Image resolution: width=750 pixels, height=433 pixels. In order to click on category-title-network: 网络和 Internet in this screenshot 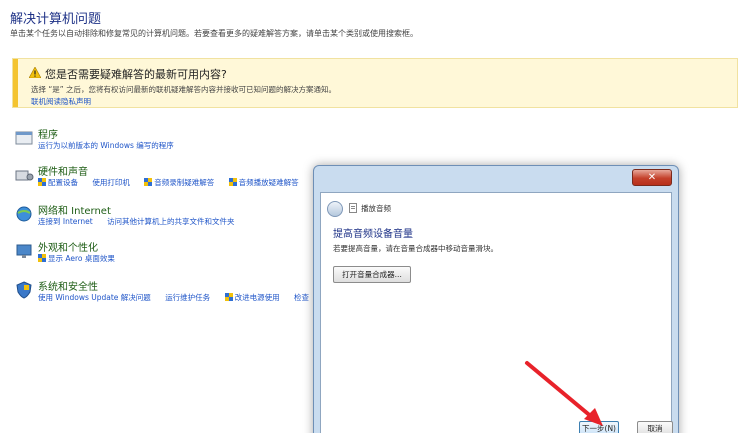, I will do `click(74, 209)`.